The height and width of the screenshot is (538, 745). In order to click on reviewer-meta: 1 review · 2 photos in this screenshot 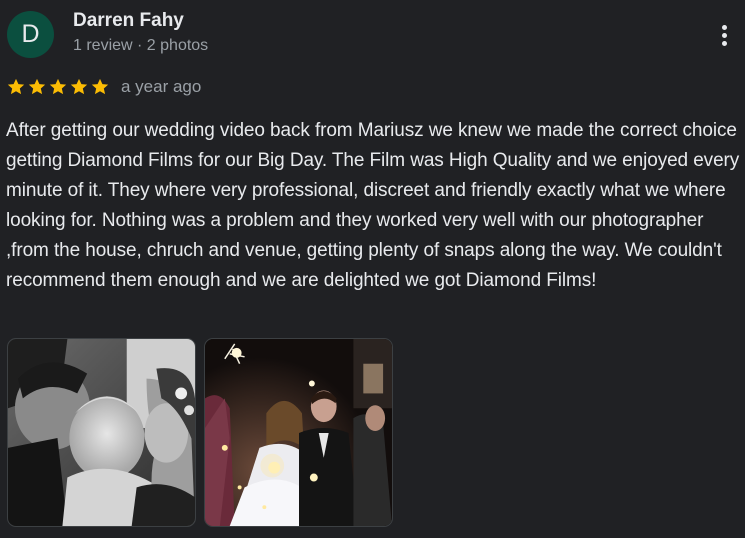, I will do `click(141, 45)`.